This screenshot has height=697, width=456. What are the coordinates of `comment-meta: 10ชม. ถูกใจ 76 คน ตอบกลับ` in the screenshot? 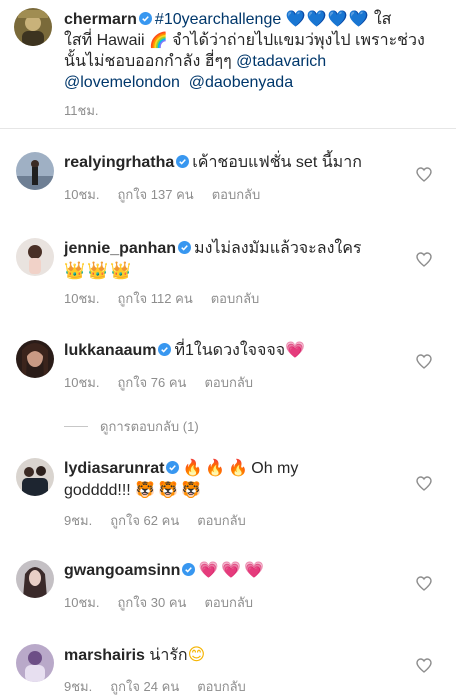 It's located at (167, 382).